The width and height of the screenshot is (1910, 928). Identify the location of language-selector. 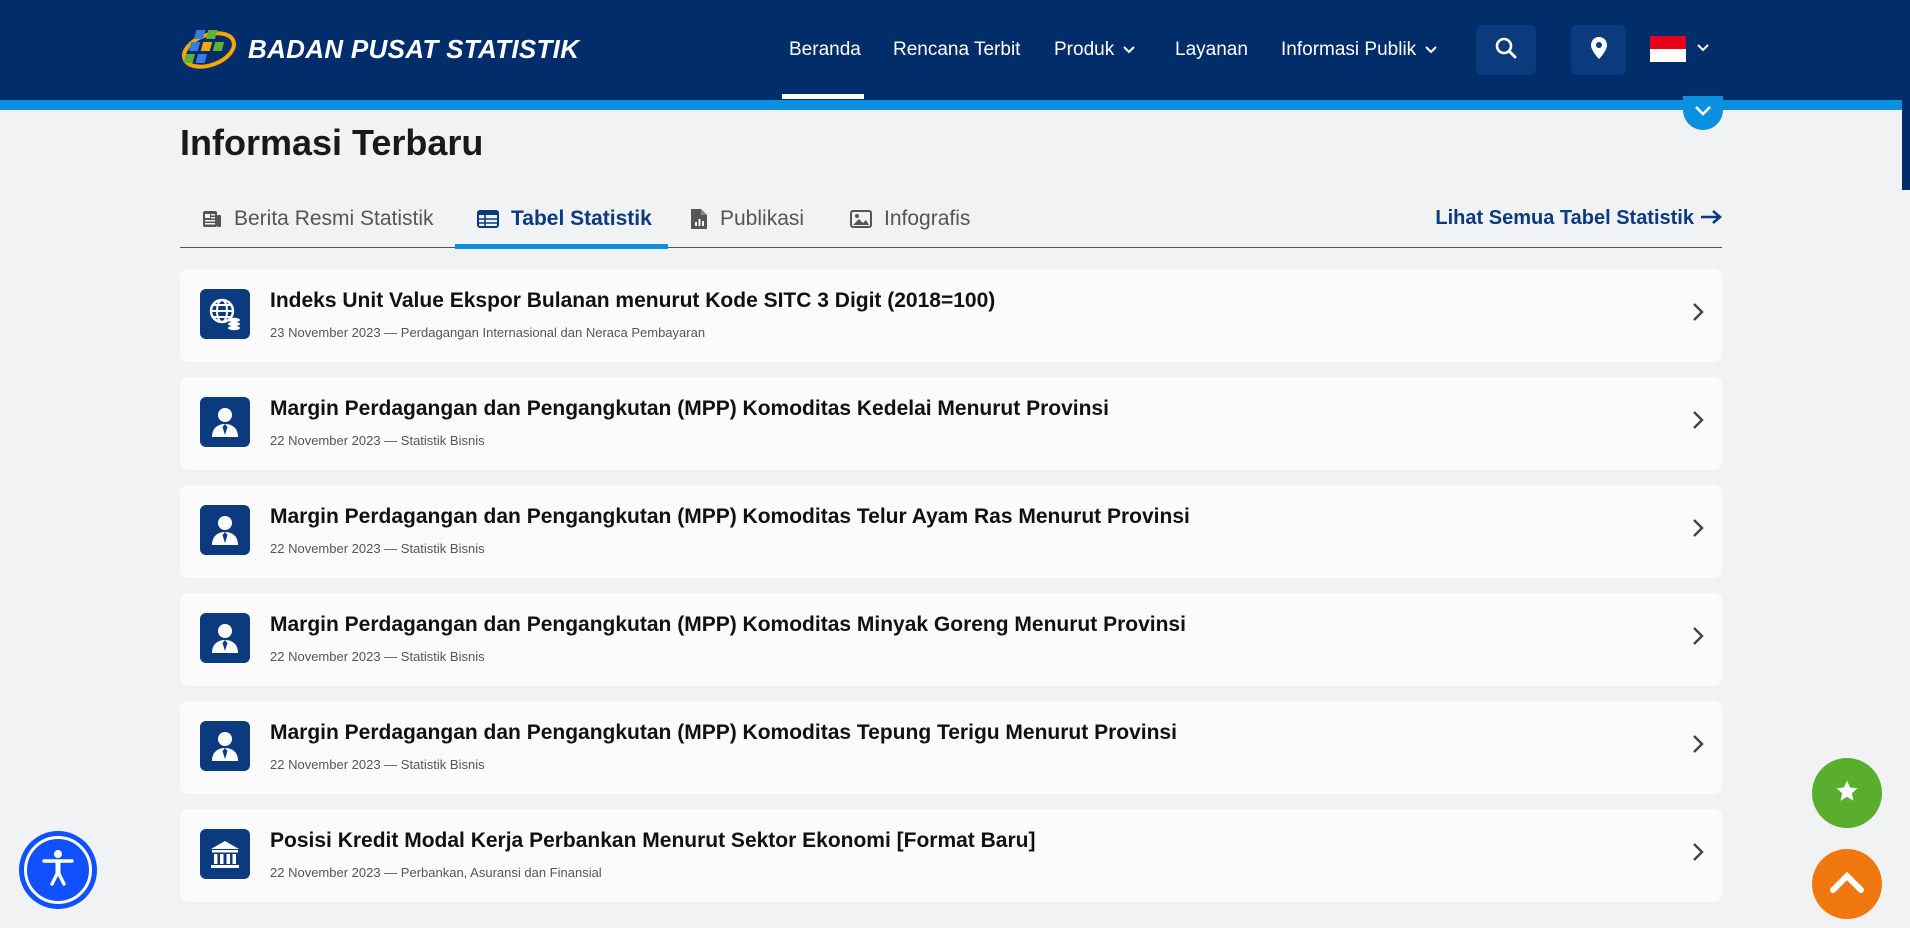
(1680, 49).